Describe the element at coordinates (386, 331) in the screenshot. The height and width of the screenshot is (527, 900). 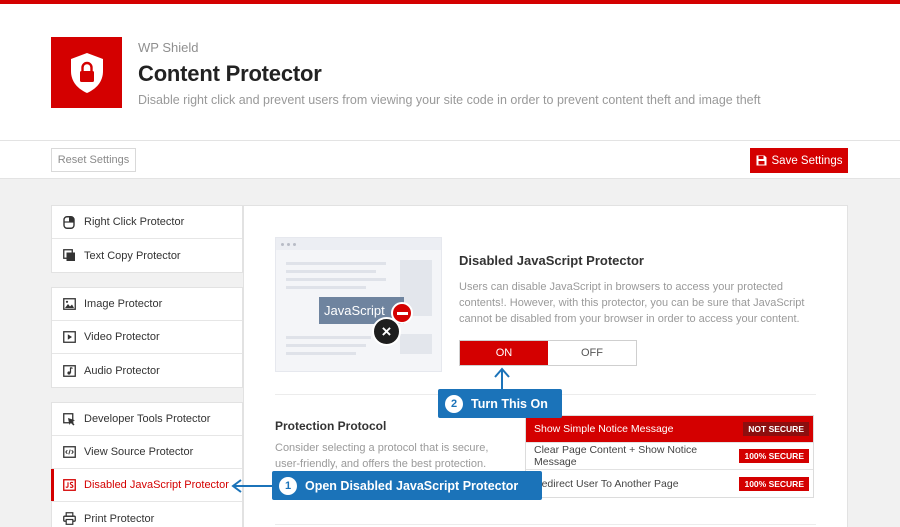
I see `close-icon: ×` at that location.